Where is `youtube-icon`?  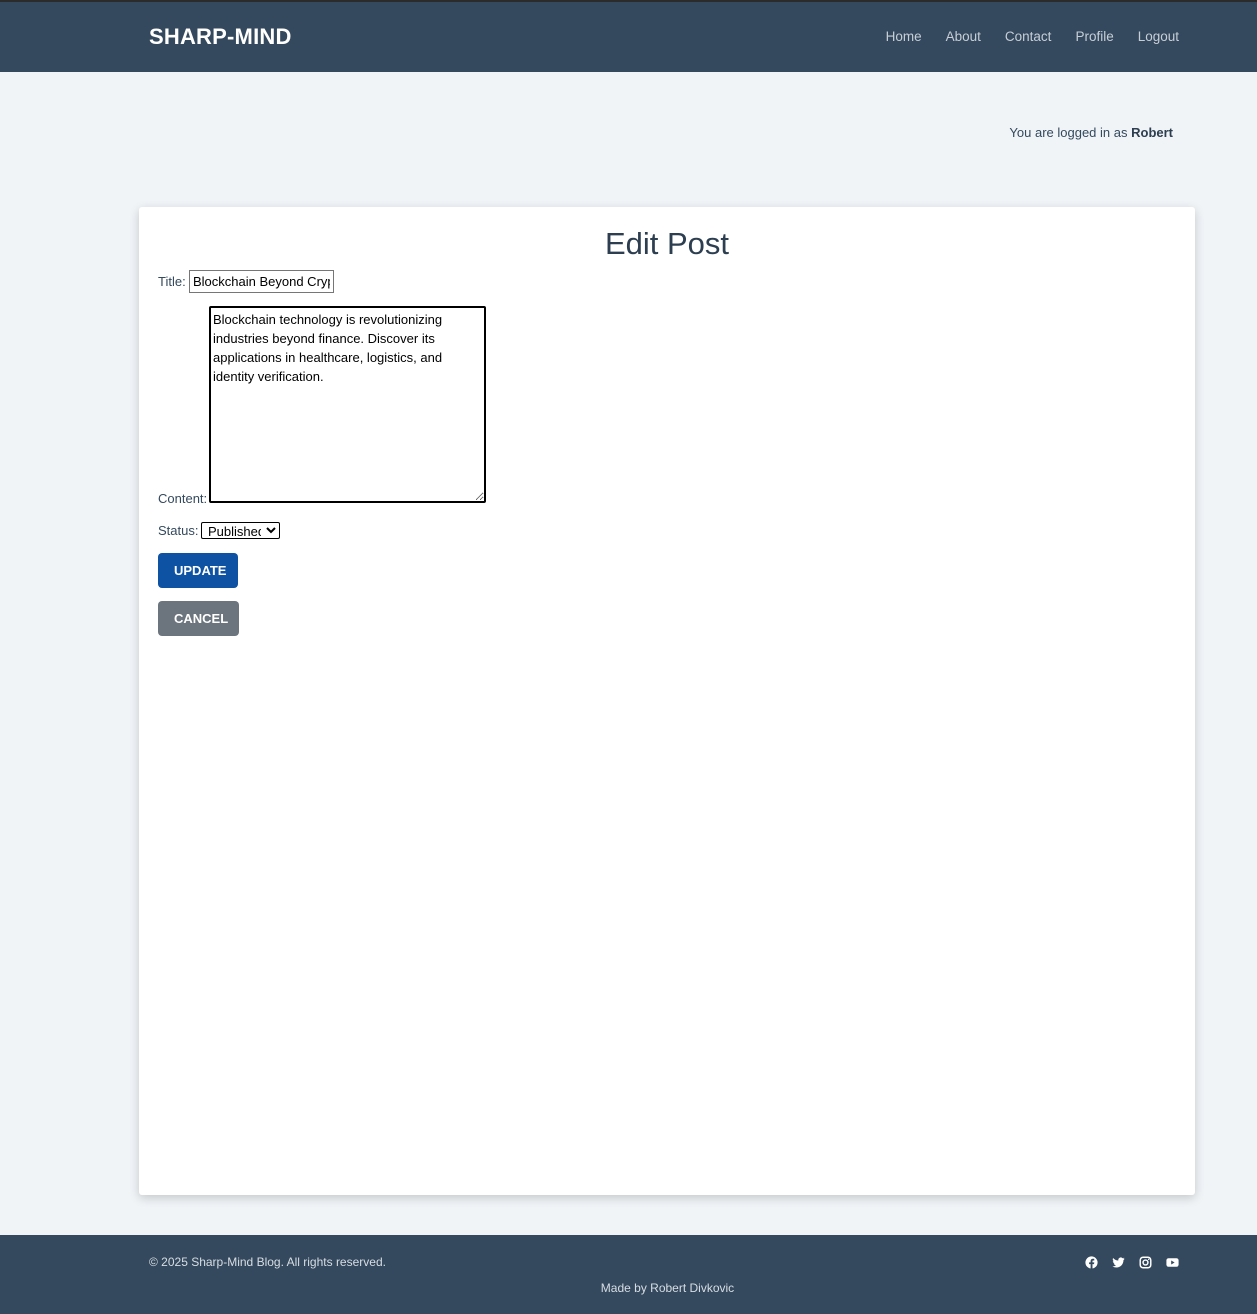
youtube-icon is located at coordinates (1172, 1262).